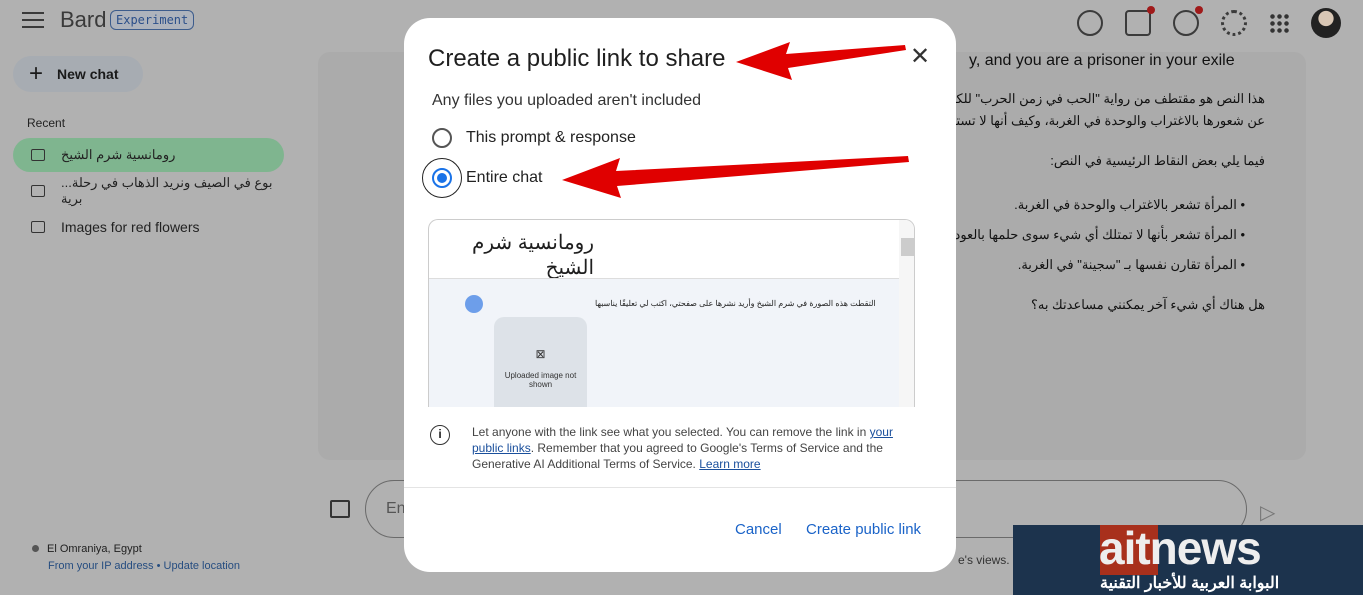 The height and width of the screenshot is (595, 1363). Describe the element at coordinates (1188, 558) in the screenshot. I see `aitnews-watermark: aitnews البوابة العربية للأخبار التقنية` at that location.